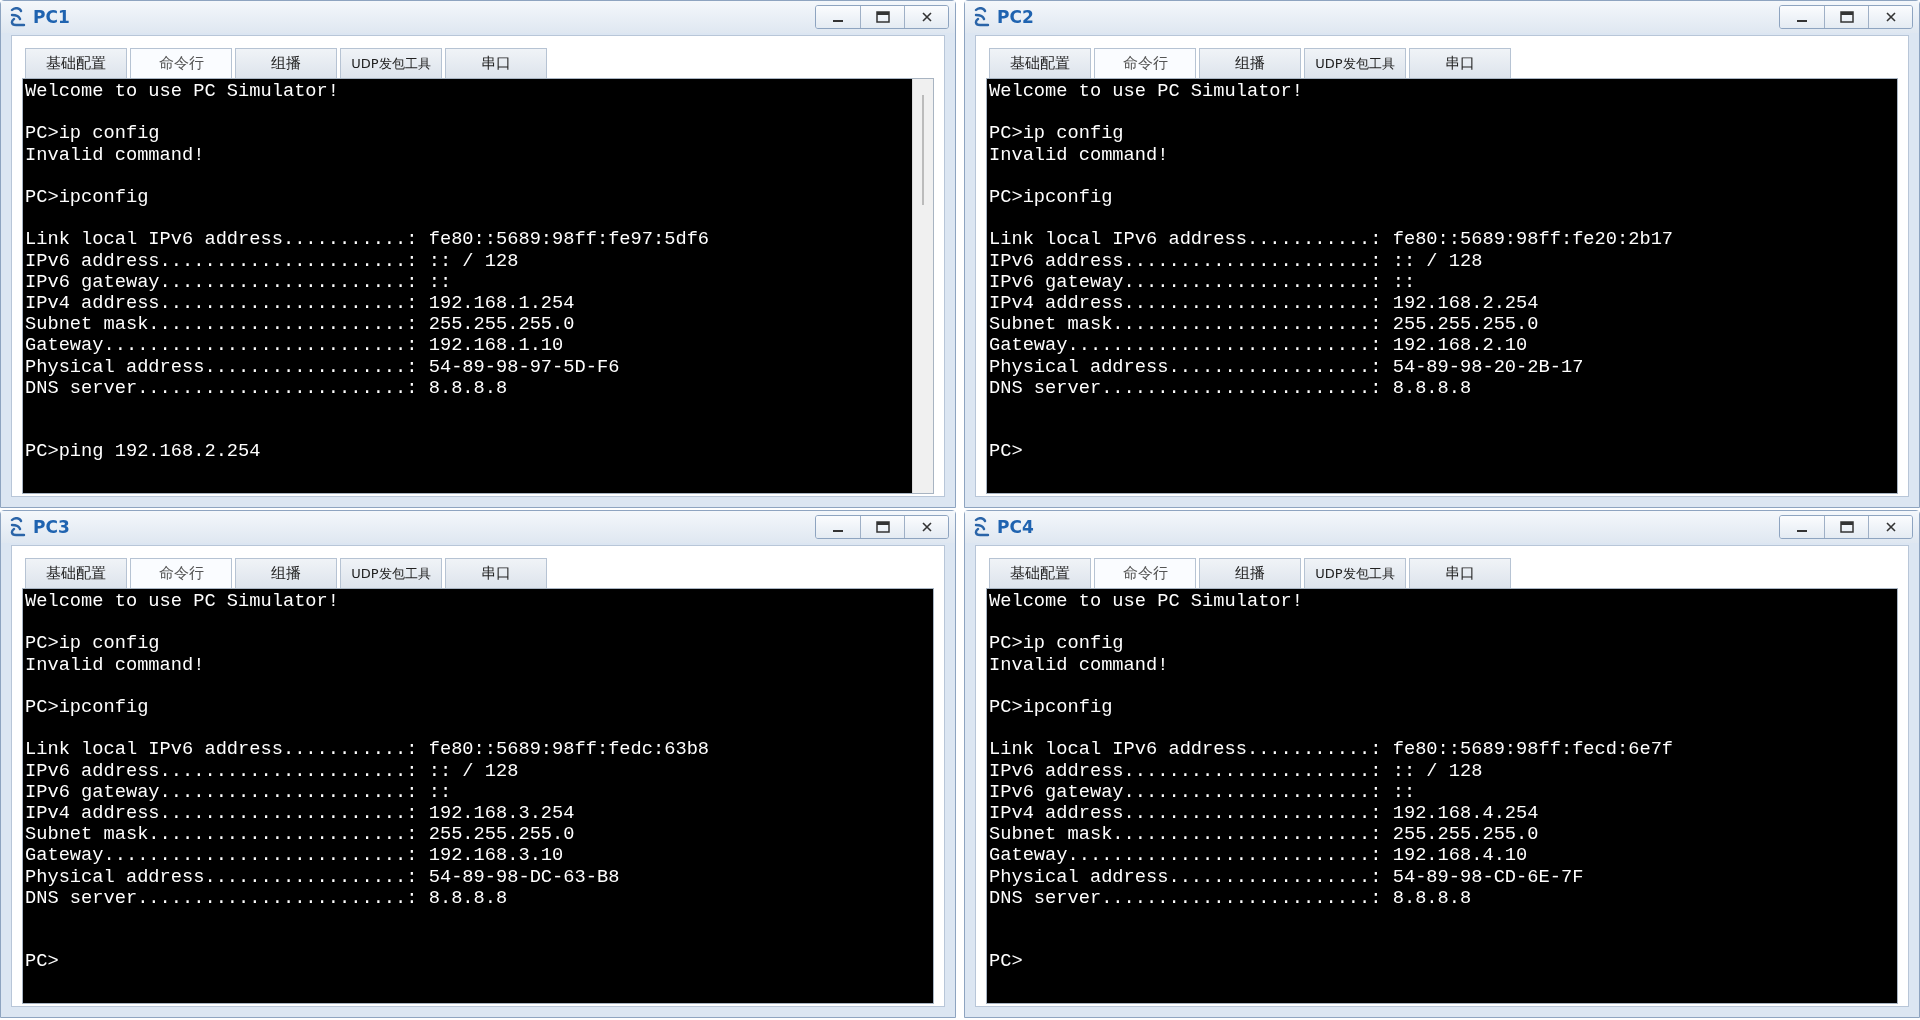  What do you see at coordinates (300, 814) in the screenshot?
I see `terminal-line: IPv4 address......................: 192.168.3.254` at bounding box center [300, 814].